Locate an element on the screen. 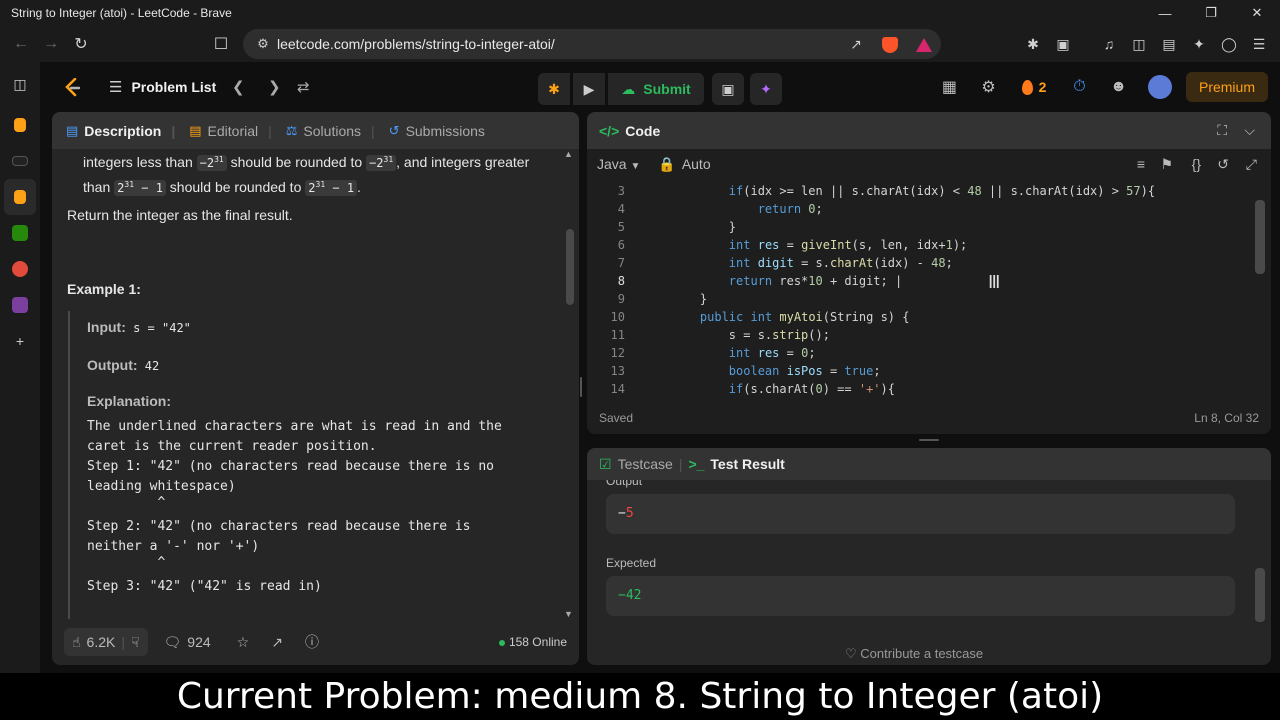 Image resolution: width=1280 pixels, height=720 pixels. tab-submissions: ↺ Submissions is located at coordinates (444, 131).